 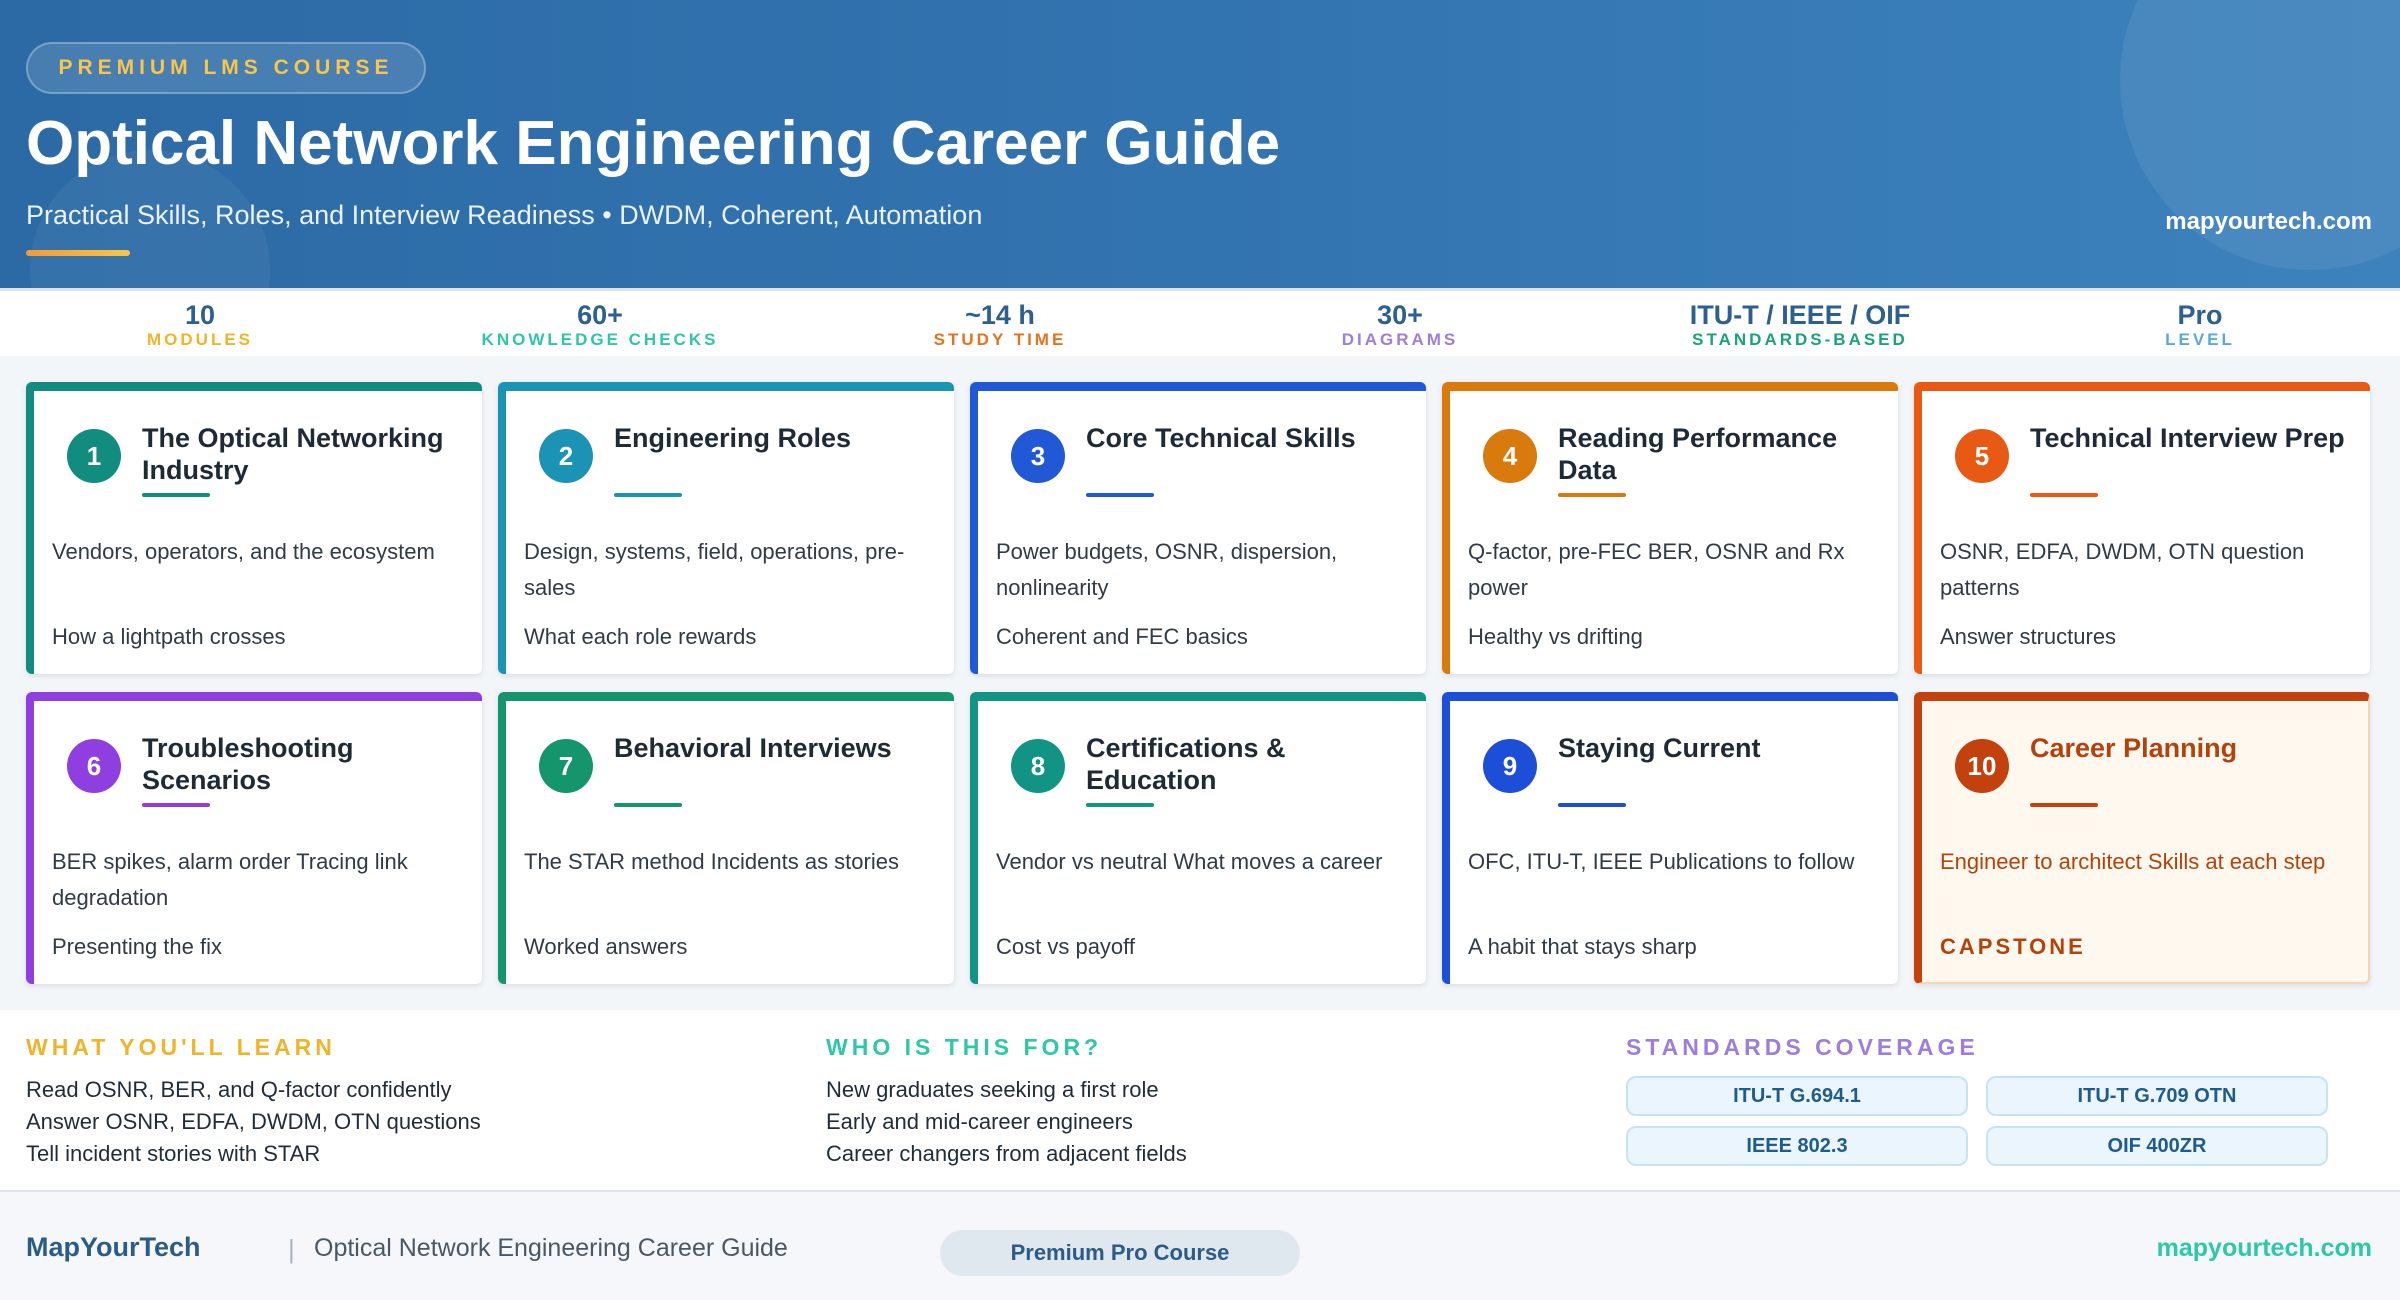 What do you see at coordinates (169, 636) in the screenshot?
I see `module-extra: How a lightpath crosses` at bounding box center [169, 636].